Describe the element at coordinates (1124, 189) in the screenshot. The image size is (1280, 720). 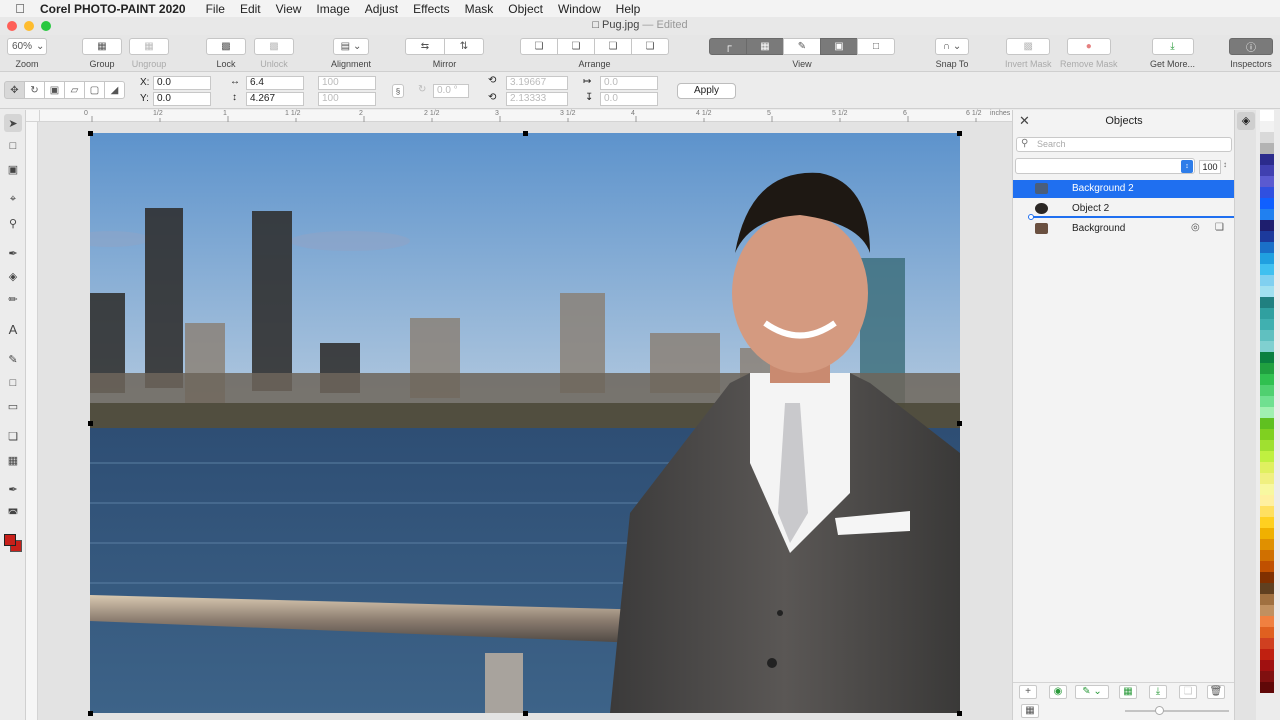
I see `layer-row: Background 2` at that location.